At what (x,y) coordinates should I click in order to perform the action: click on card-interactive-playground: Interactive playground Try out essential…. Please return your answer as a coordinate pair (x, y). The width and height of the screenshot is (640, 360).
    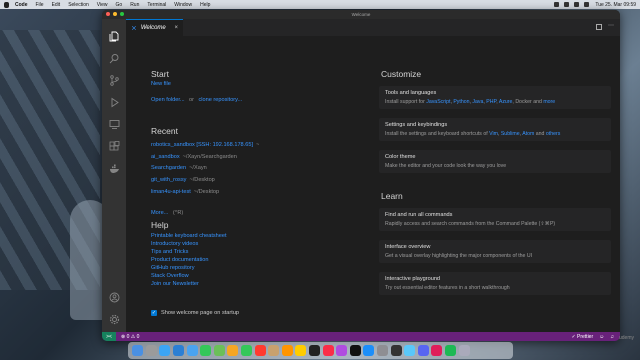
    Looking at the image, I should click on (495, 283).